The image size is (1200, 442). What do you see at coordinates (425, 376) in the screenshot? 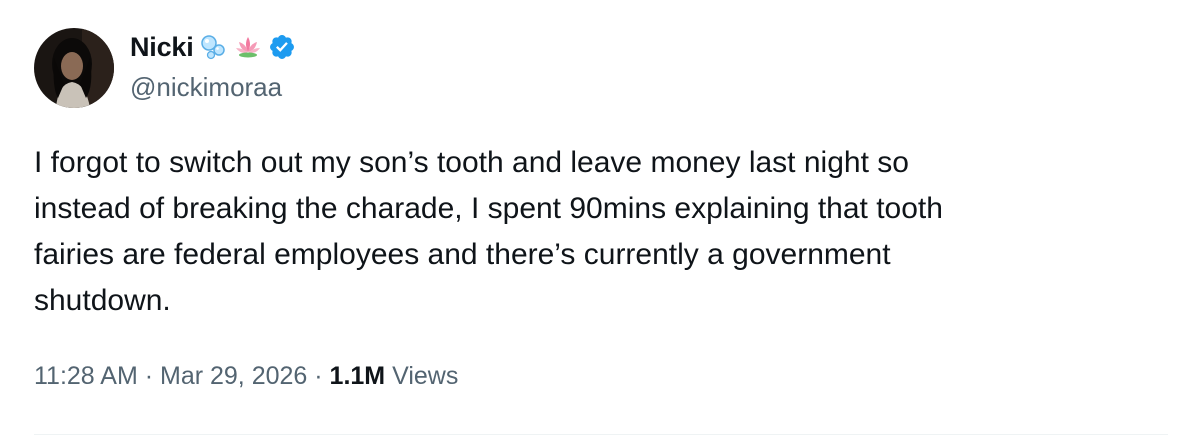
I see `views-label: Views` at bounding box center [425, 376].